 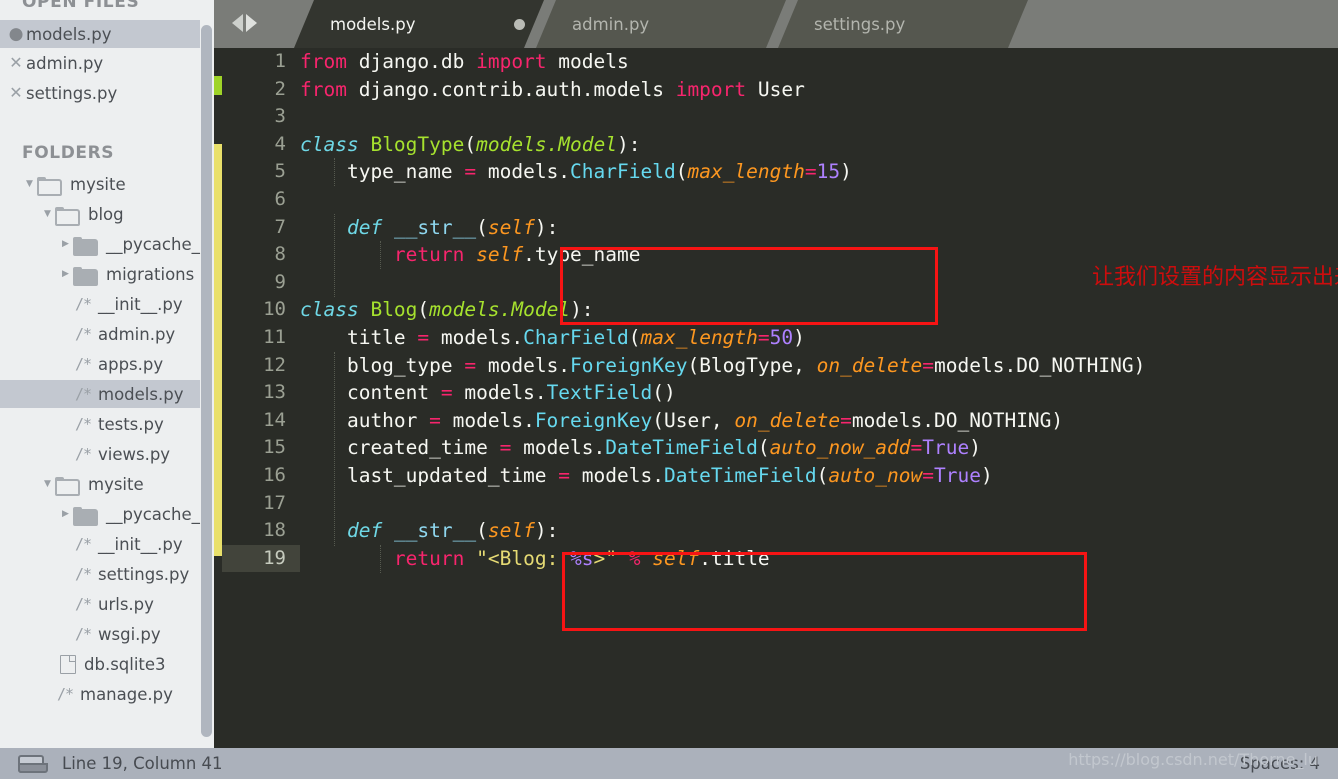 I want to click on sidebar-scrollbar, so click(x=206, y=381).